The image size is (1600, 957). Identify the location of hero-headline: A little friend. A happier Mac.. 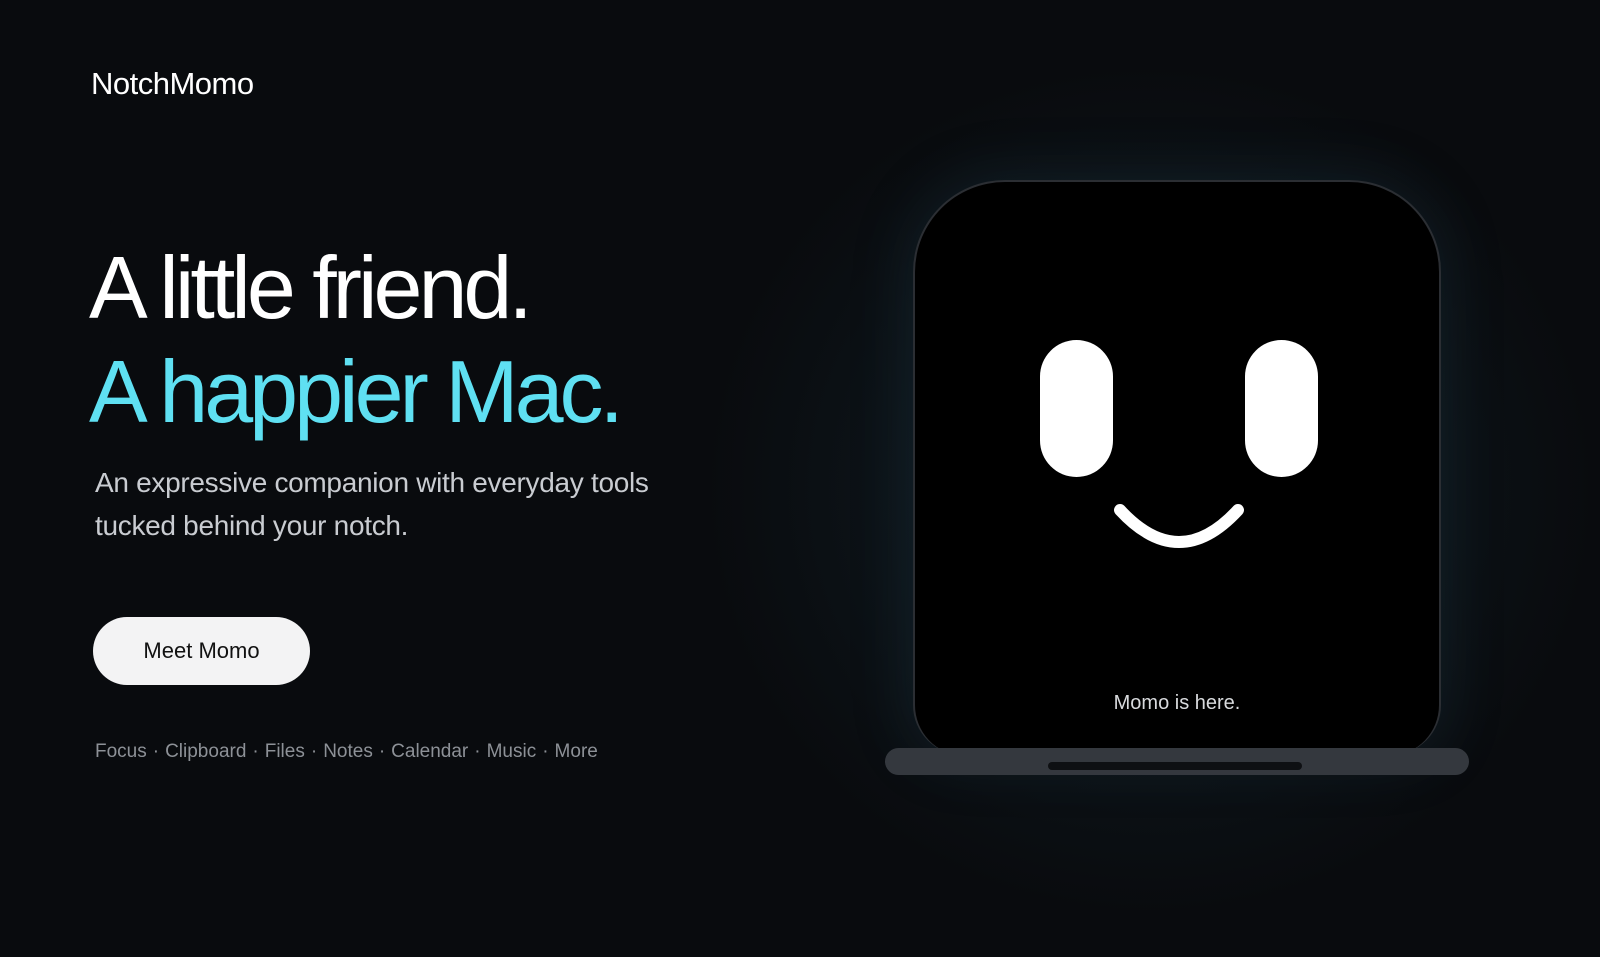
(356, 340).